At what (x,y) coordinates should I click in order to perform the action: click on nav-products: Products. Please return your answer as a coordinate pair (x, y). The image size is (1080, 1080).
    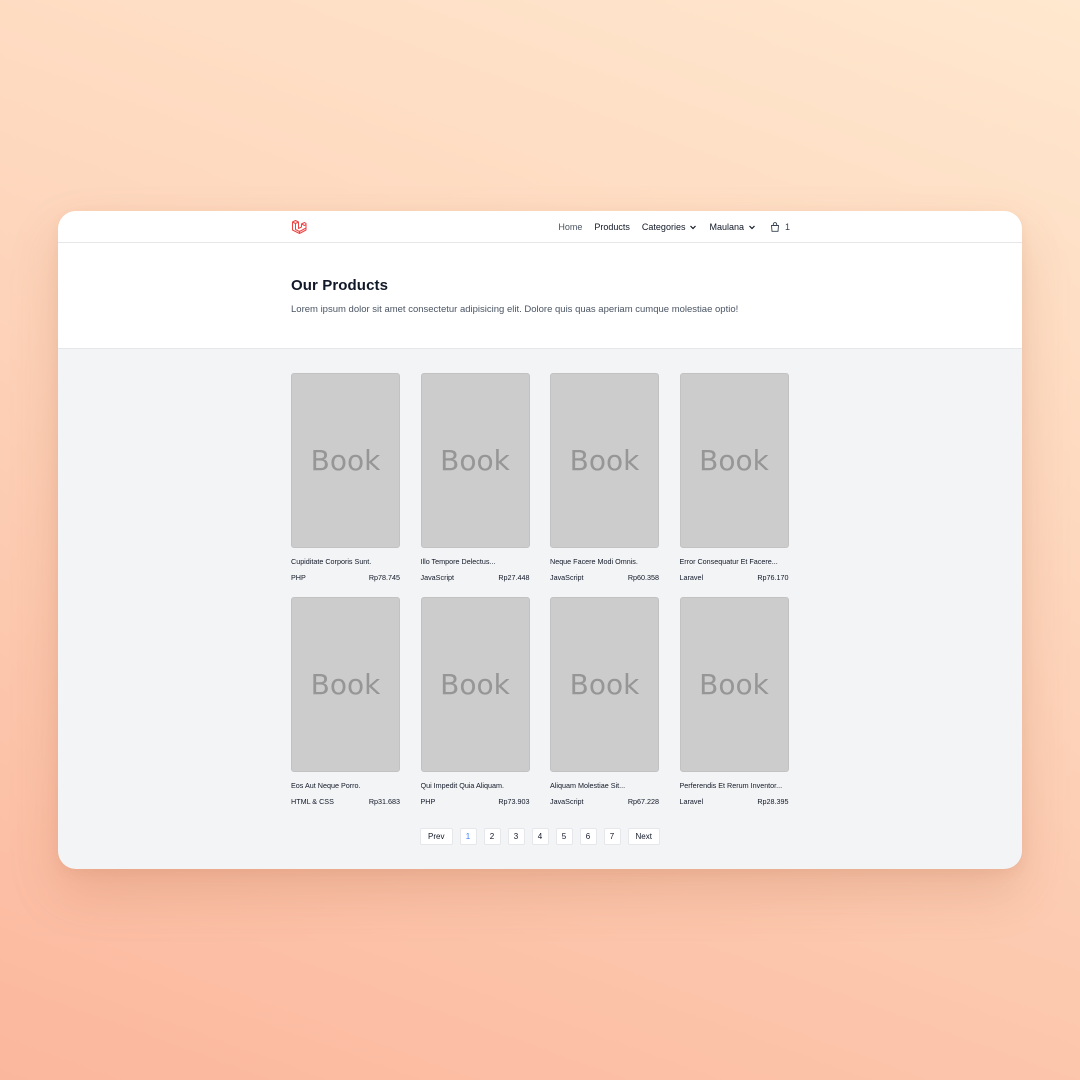
    Looking at the image, I should click on (612, 227).